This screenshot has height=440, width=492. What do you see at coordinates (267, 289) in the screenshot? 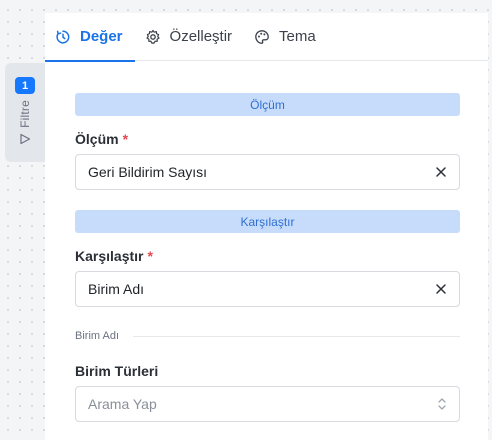
I see `compare-select: Birim Adı` at bounding box center [267, 289].